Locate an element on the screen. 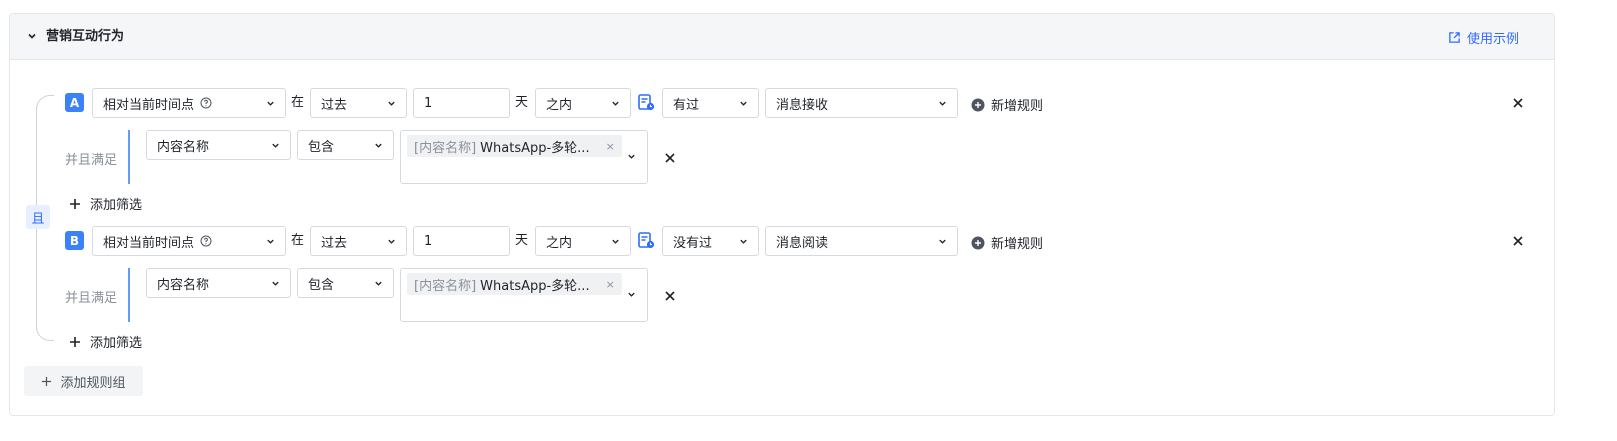 The image size is (1617, 441). add-rule-group-button: 添加规则组 is located at coordinates (83, 381).